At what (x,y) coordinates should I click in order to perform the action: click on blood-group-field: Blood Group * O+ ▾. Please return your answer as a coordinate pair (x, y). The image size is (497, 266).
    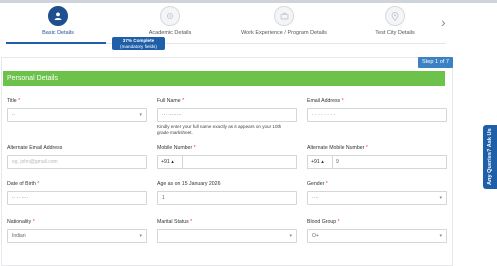
    Looking at the image, I should click on (377, 231).